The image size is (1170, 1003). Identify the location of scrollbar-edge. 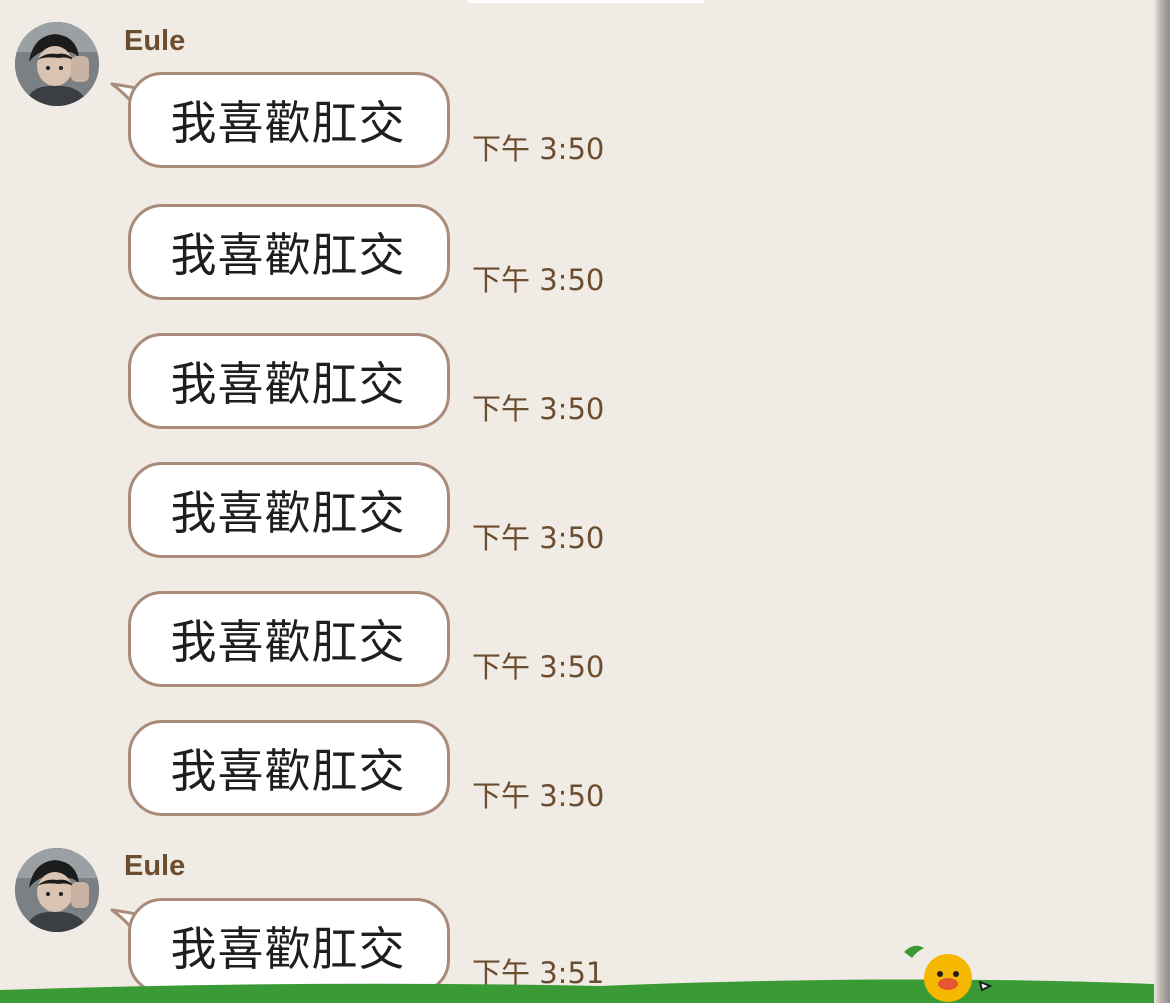
(1162, 501).